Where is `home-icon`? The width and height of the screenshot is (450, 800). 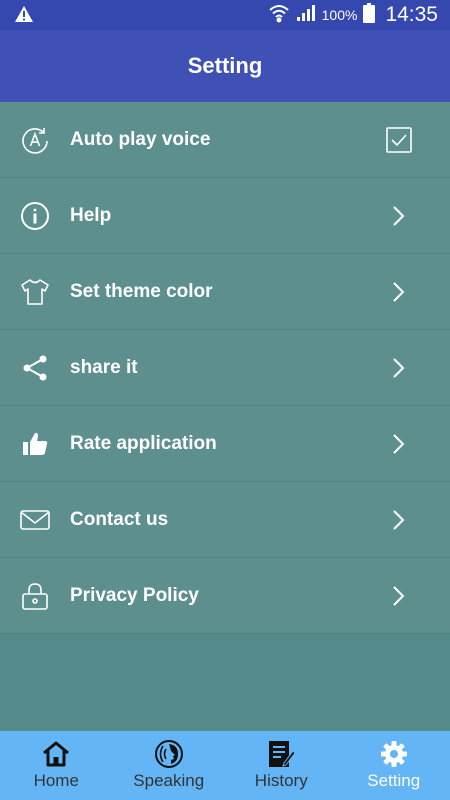
home-icon is located at coordinates (56, 754).